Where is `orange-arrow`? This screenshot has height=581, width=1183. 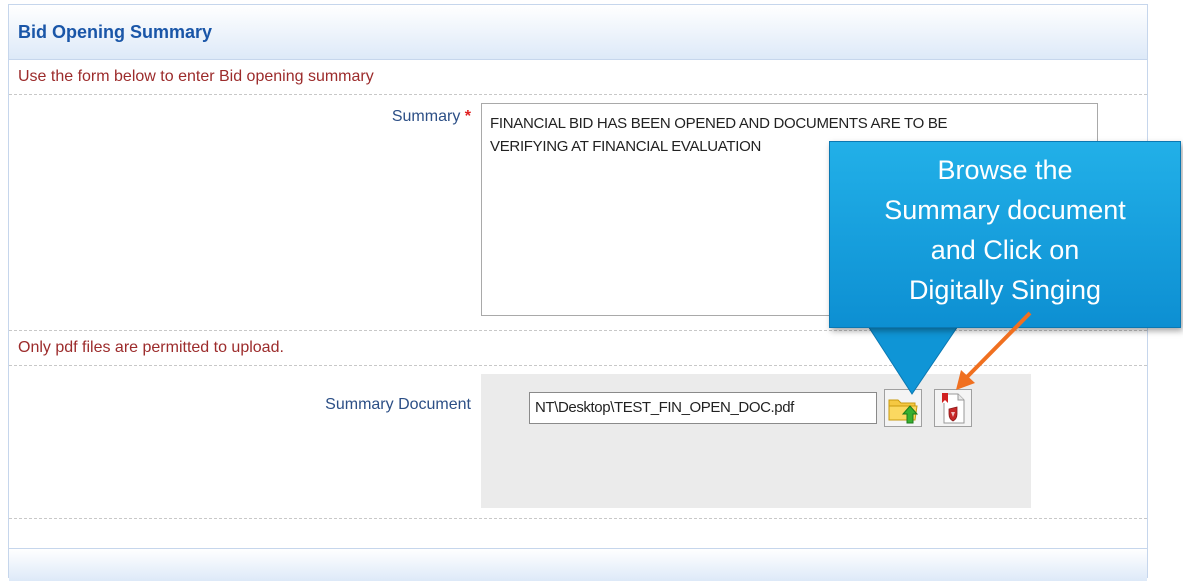 orange-arrow is located at coordinates (994, 350).